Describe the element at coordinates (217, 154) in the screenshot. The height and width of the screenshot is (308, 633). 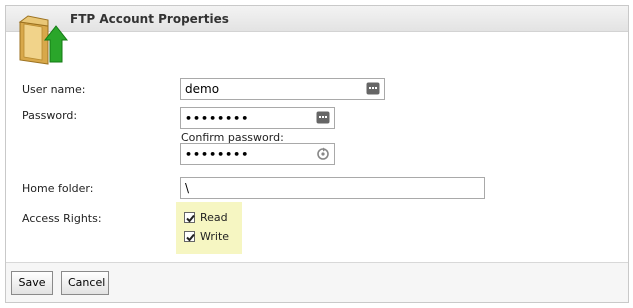
I see `confirm-password-value: ••••••••` at that location.